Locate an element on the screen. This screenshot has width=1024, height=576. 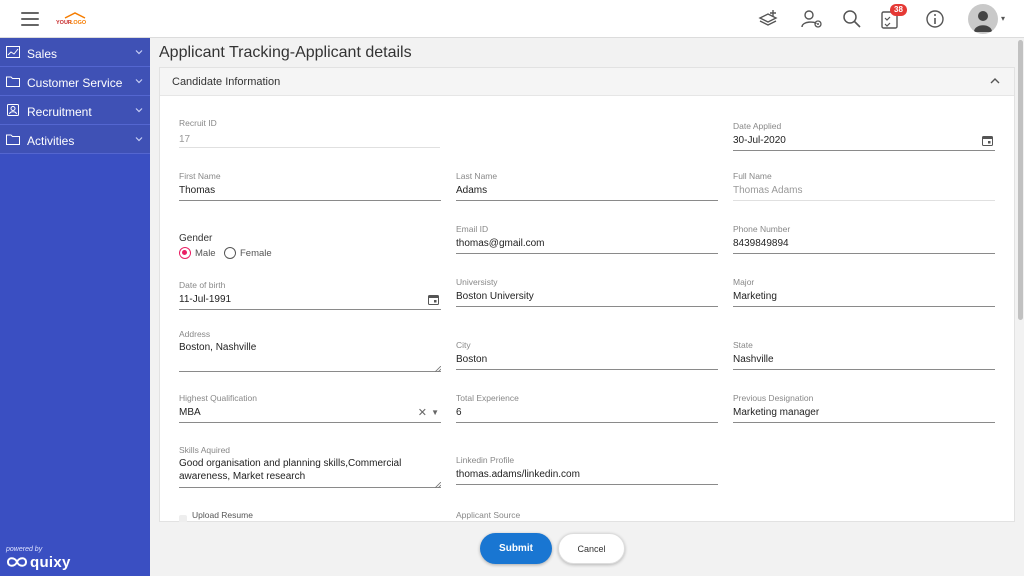
radio-label: Male is located at coordinates (205, 253).